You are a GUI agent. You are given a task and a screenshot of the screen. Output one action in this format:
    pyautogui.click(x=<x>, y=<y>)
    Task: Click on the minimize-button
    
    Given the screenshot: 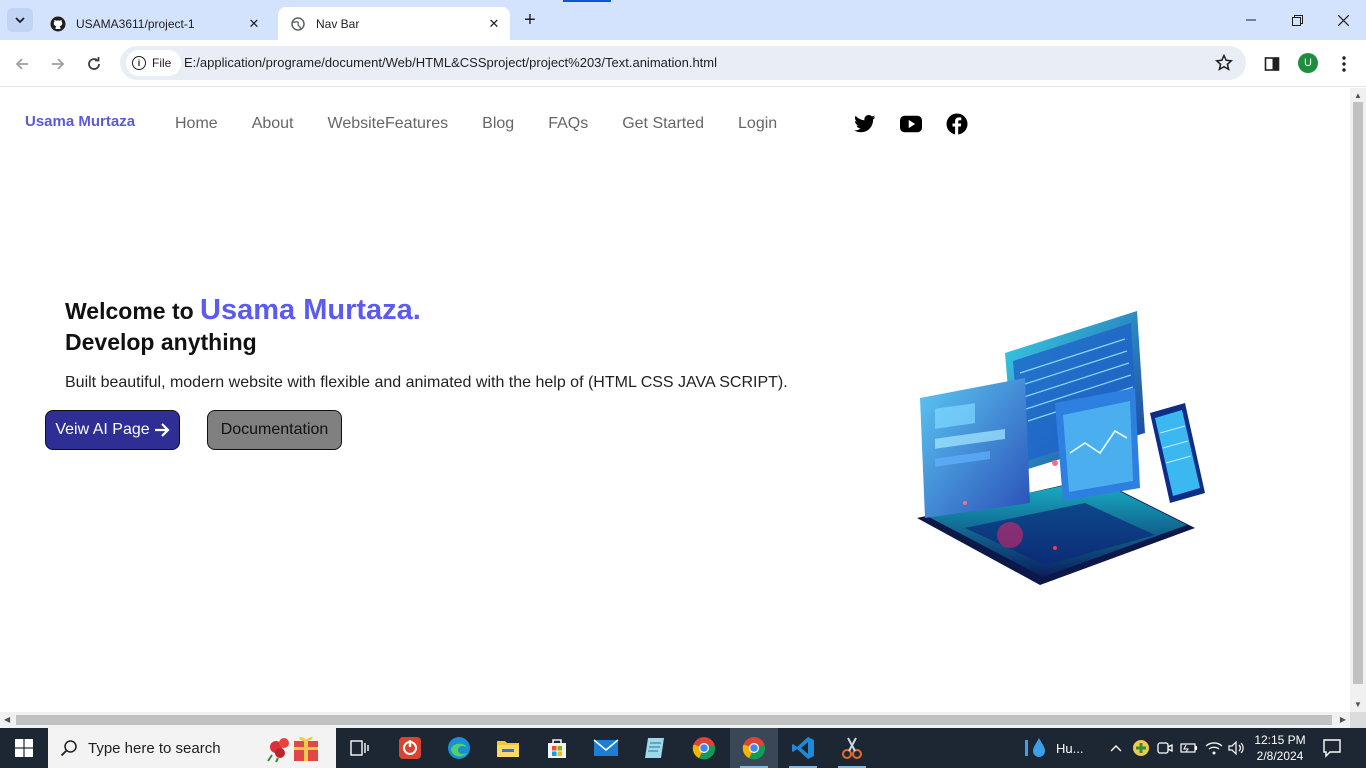 What is the action you would take?
    pyautogui.click(x=1251, y=20)
    